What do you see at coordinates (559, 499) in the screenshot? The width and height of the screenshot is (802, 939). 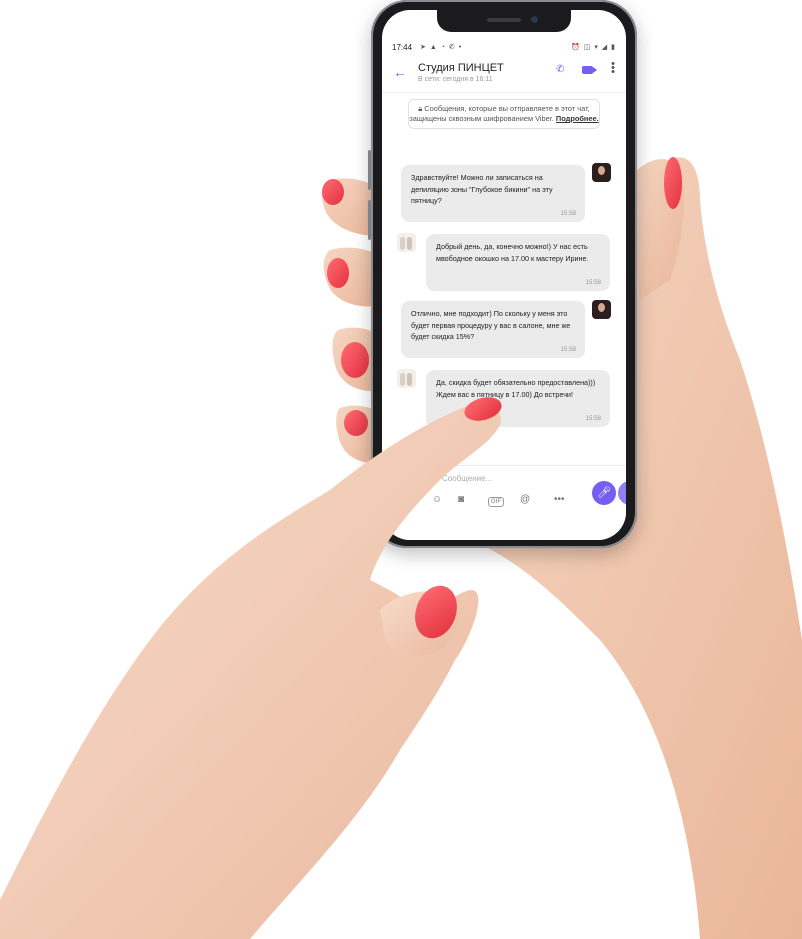 I see `more-horizontal-icon: •••` at bounding box center [559, 499].